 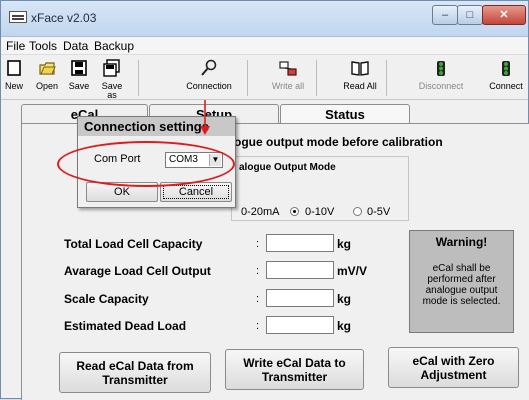 I want to click on menu-backup: Backup, so click(x=114, y=46).